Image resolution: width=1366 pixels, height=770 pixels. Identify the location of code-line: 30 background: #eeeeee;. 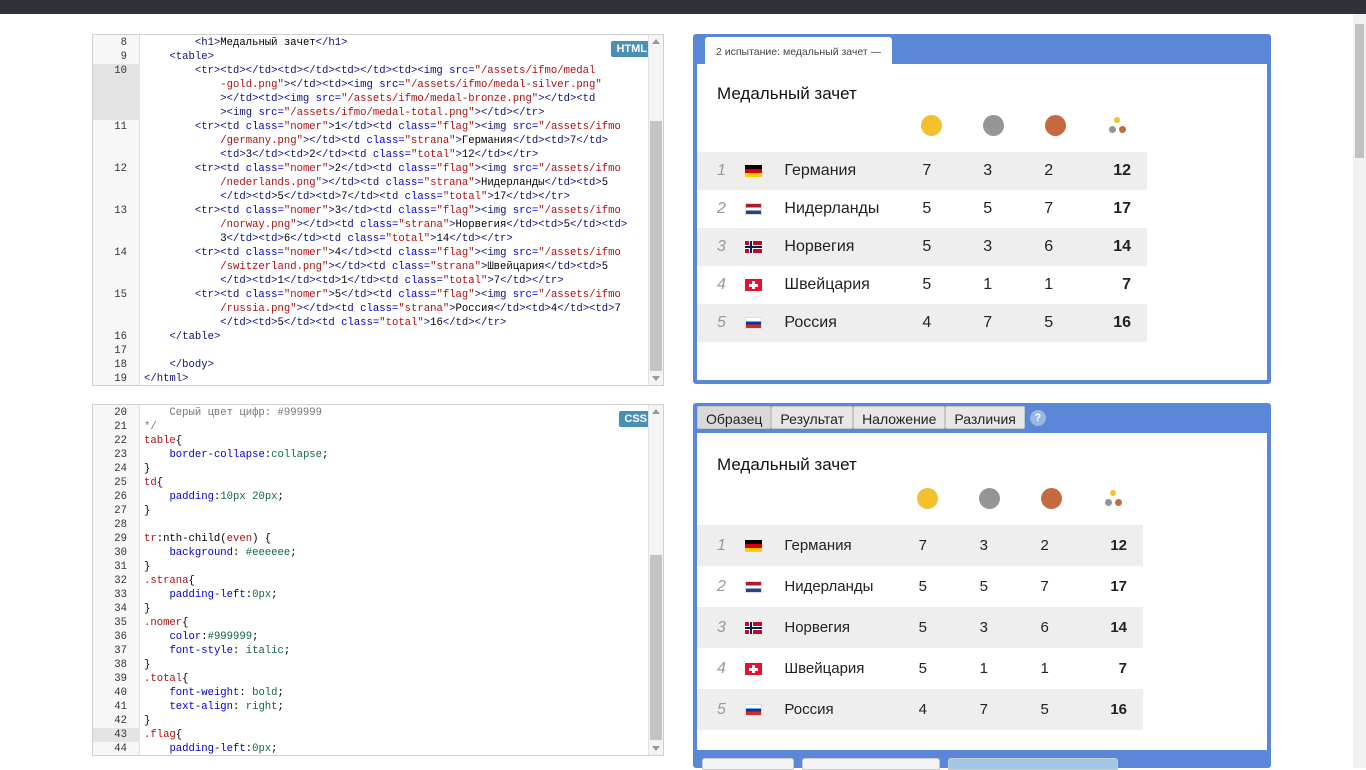
(371, 553).